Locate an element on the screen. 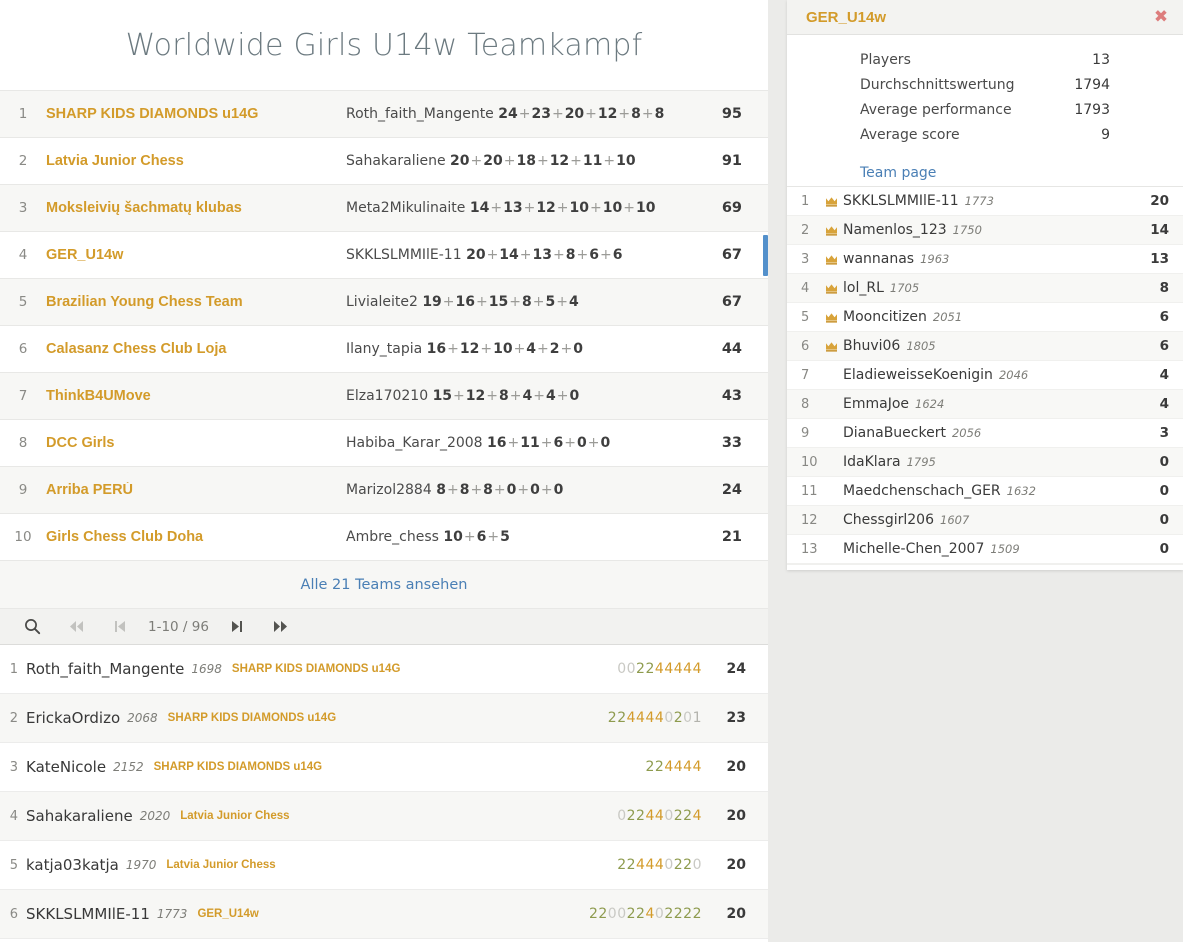 The width and height of the screenshot is (1183, 942). team-score-part: 10 is located at coordinates (579, 208).